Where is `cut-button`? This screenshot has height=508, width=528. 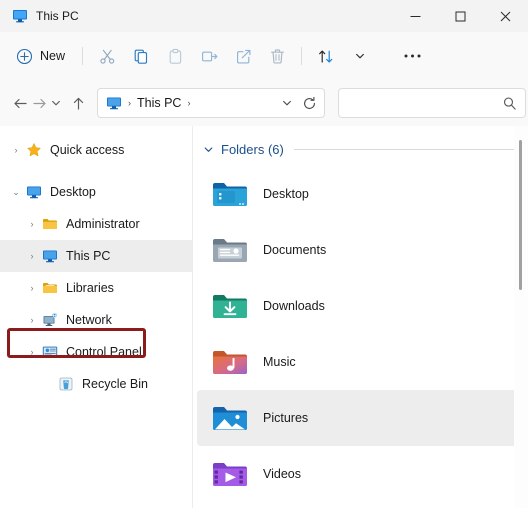
cut-button is located at coordinates (107, 56).